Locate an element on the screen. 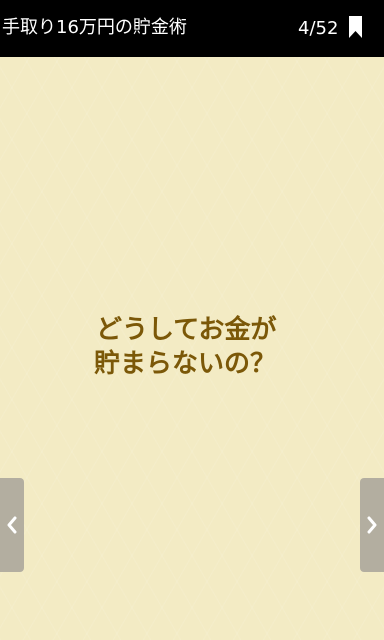 Image resolution: width=384 pixels, height=640 pixels. page-counter: 4/52 is located at coordinates (318, 28).